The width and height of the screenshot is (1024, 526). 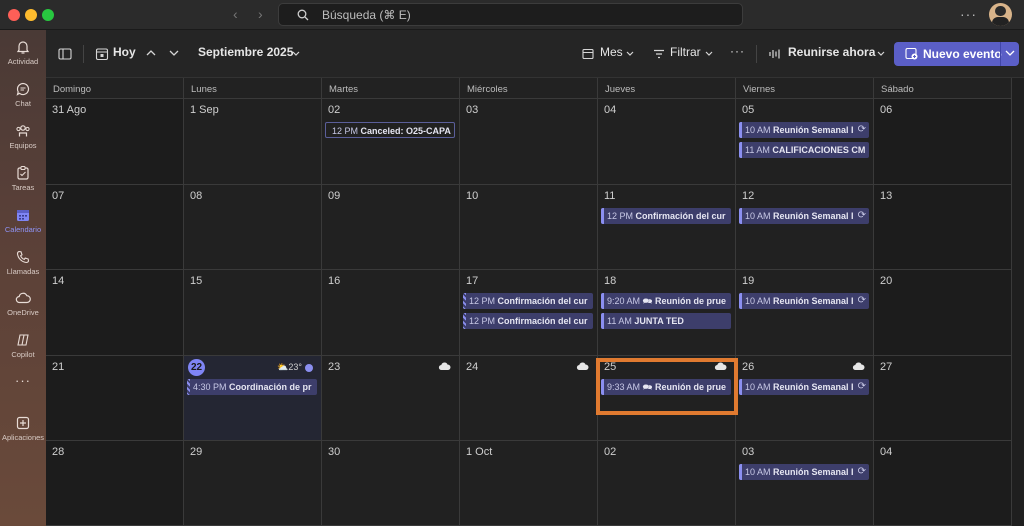 What do you see at coordinates (253, 142) in the screenshot?
I see `day-cell: 1 Sep` at bounding box center [253, 142].